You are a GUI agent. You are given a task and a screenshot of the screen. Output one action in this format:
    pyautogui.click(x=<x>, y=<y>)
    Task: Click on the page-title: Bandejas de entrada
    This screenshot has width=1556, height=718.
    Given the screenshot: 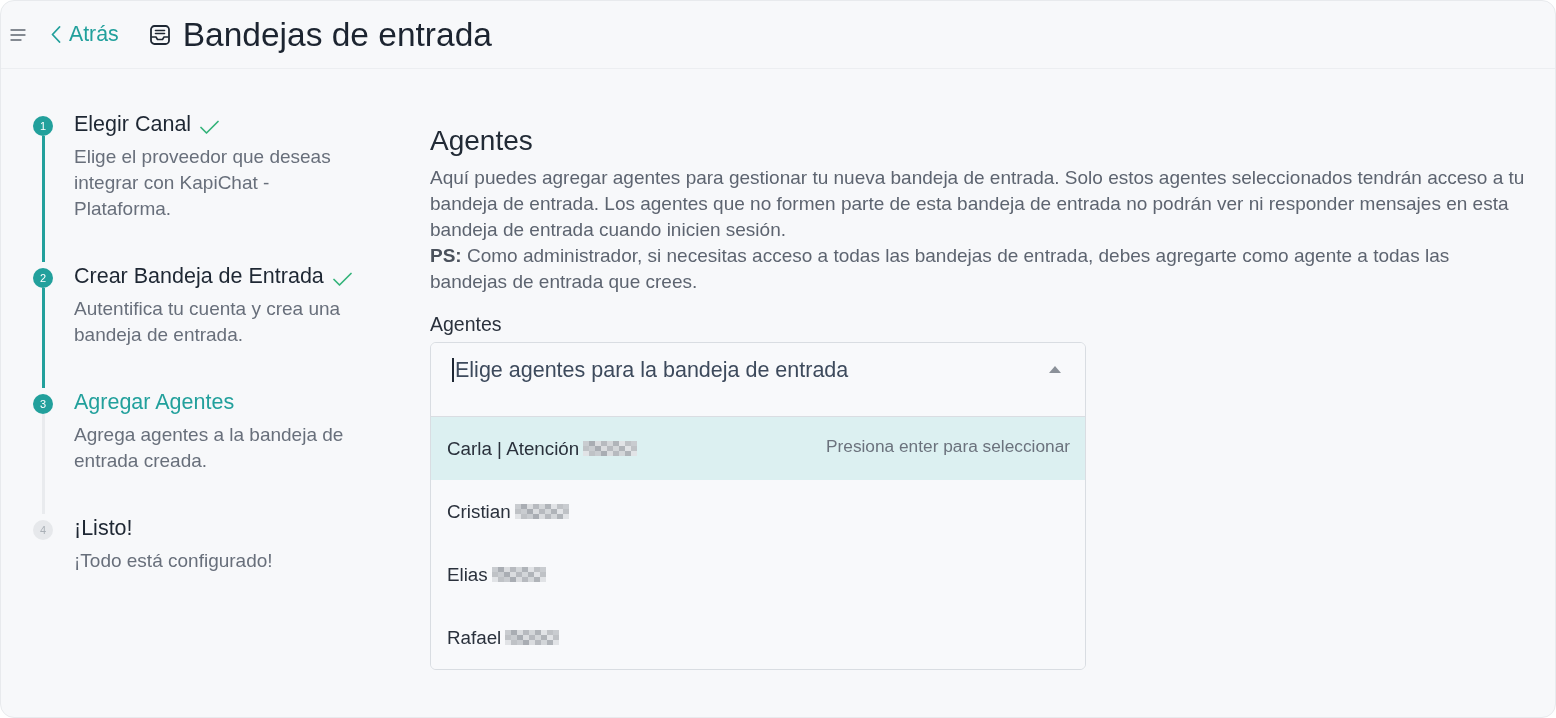 What is the action you would take?
    pyautogui.click(x=337, y=34)
    